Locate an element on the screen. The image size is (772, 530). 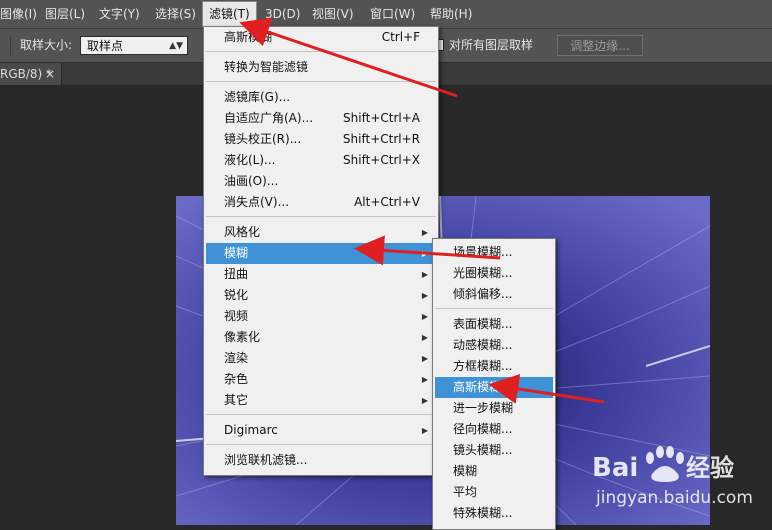
menu-item-lens-correction: 镜头校正(R)... Shift+Ctrl+R is located at coordinates (321, 139).